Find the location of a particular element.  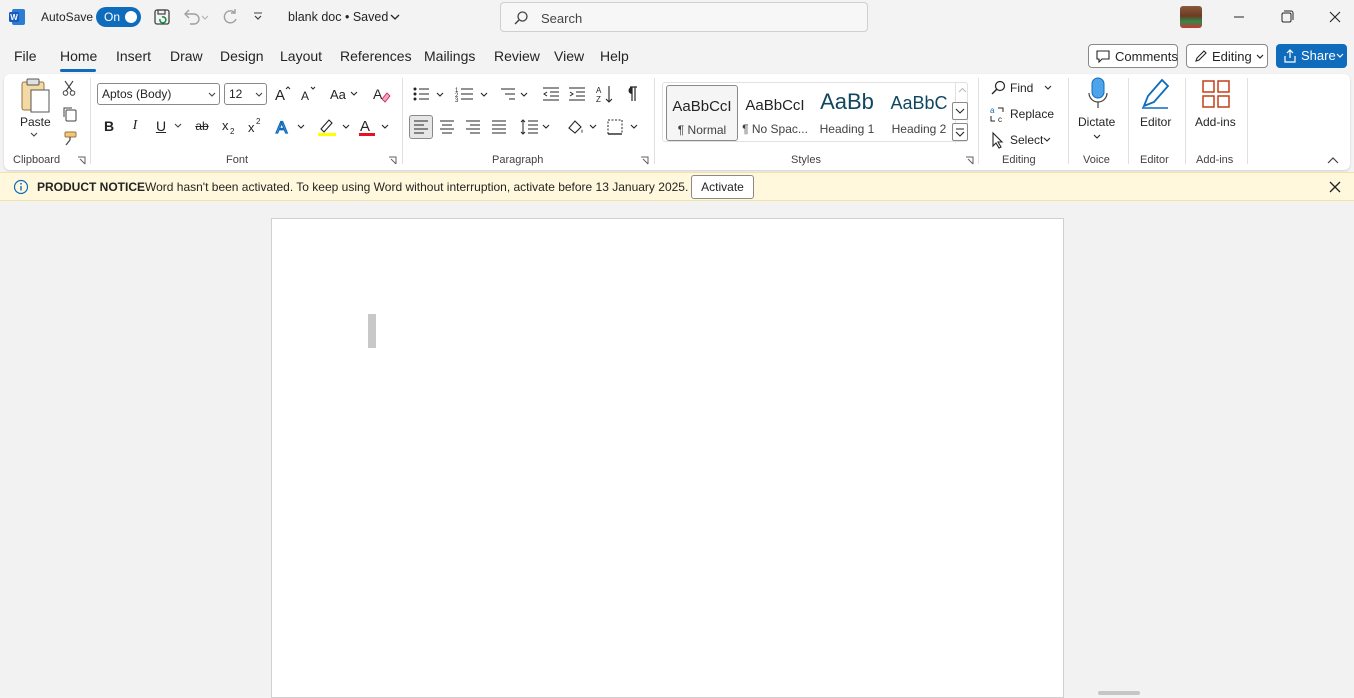

numbering-icon: 123 is located at coordinates (472, 94).